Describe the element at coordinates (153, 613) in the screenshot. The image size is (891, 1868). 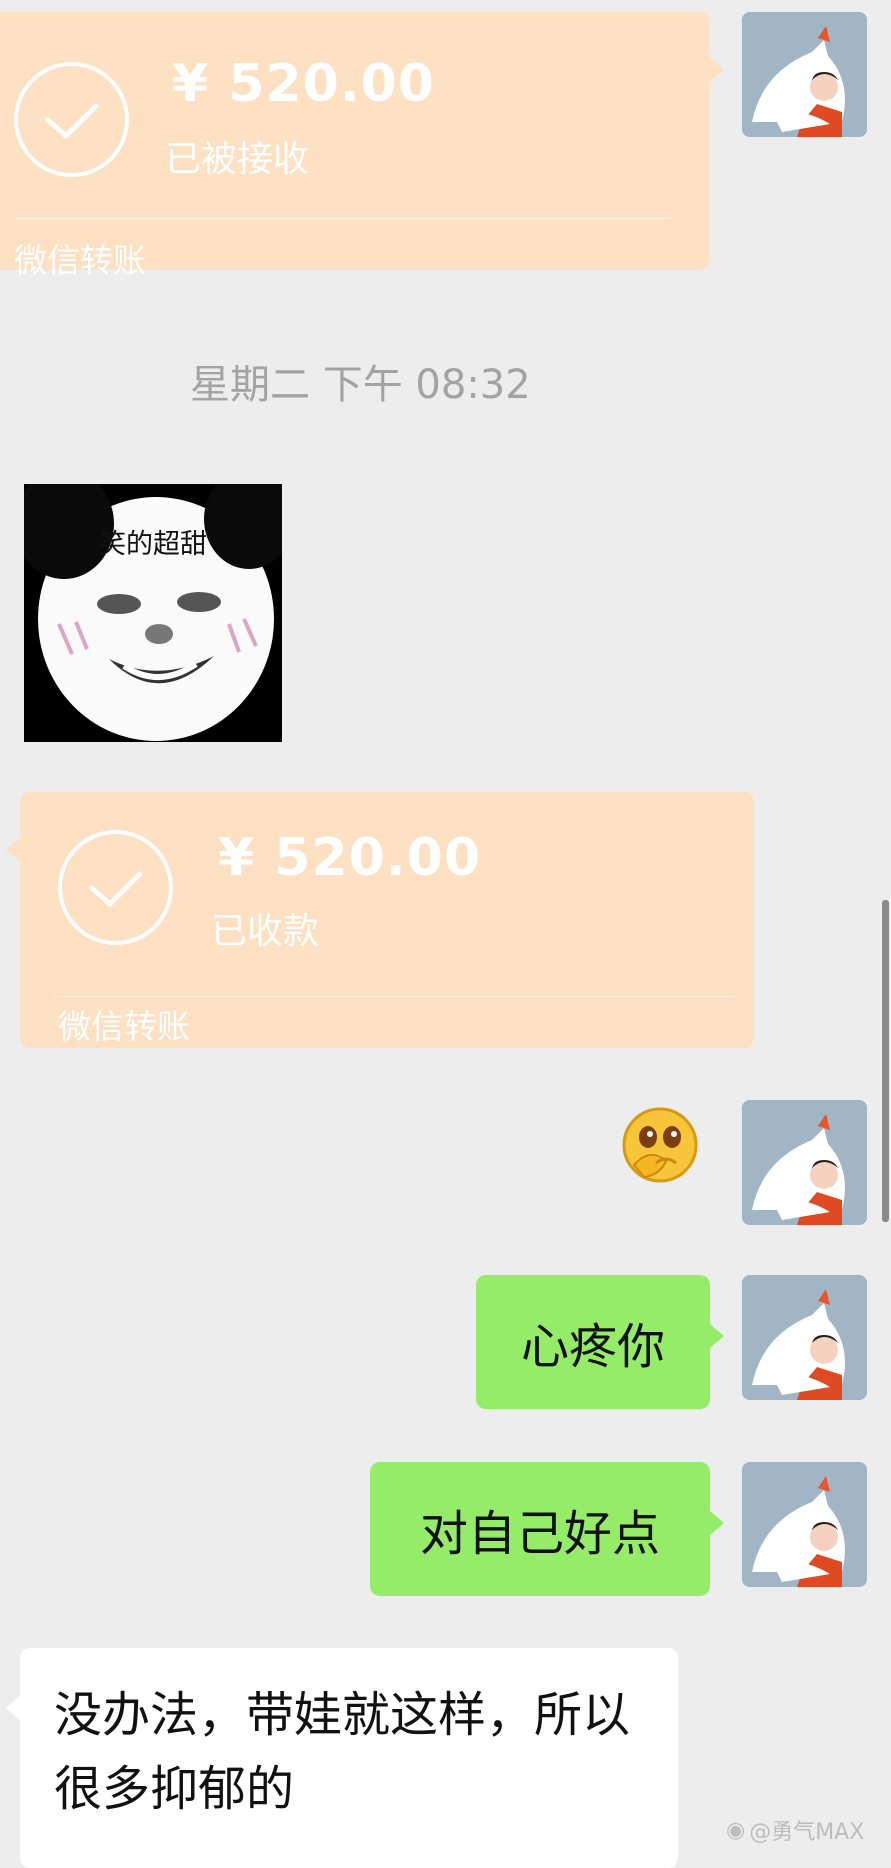
I see `panda-meme-sticker: 笑的超甜` at that location.